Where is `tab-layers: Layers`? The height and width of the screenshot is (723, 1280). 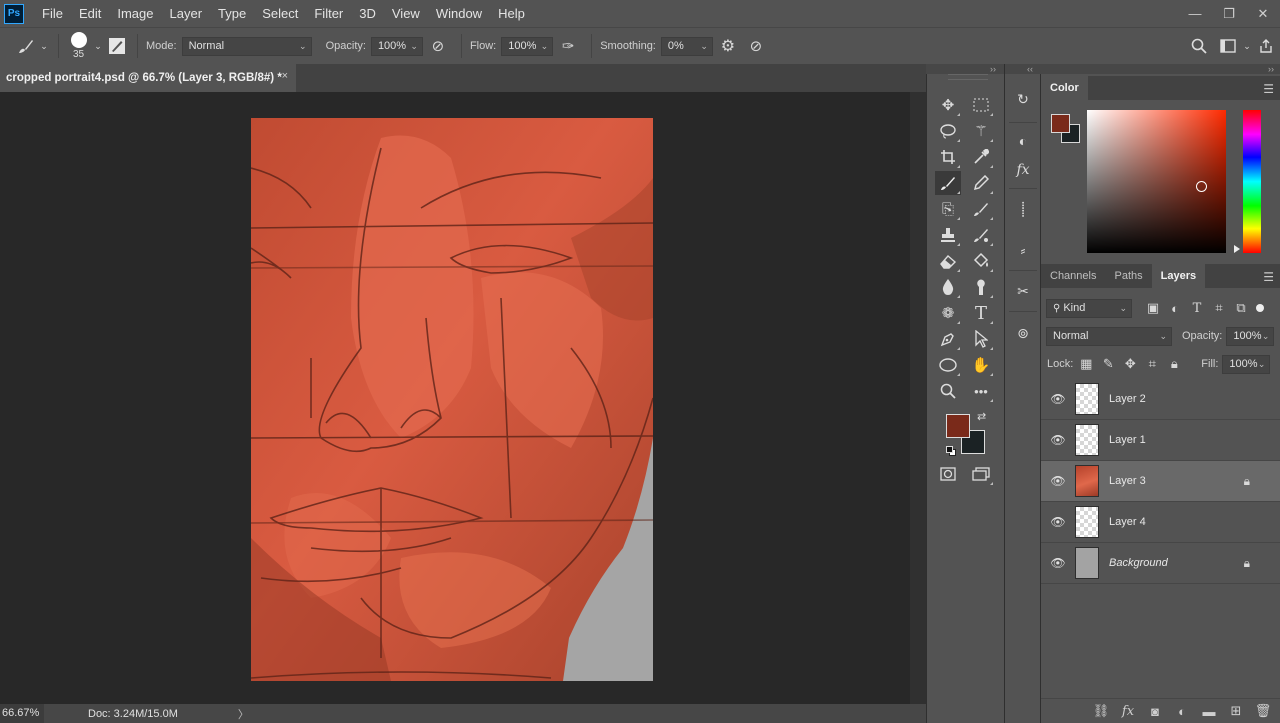
tab-layers: Layers is located at coordinates (1178, 276).